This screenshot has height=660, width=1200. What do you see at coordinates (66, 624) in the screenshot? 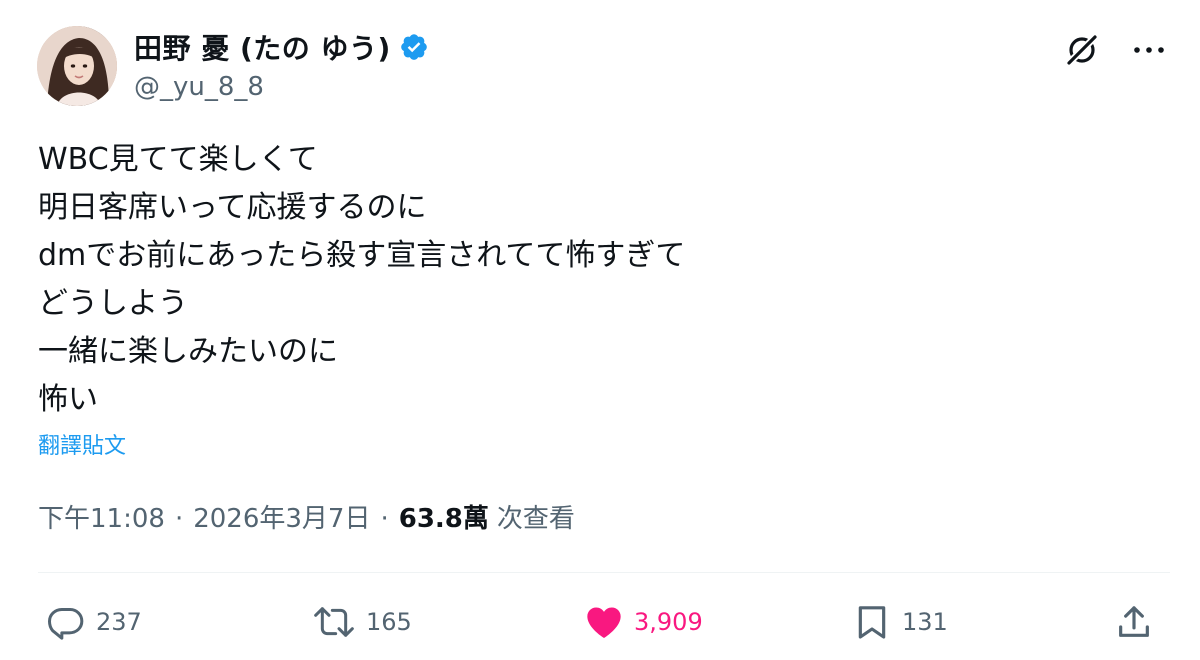
I see `reply-icon` at bounding box center [66, 624].